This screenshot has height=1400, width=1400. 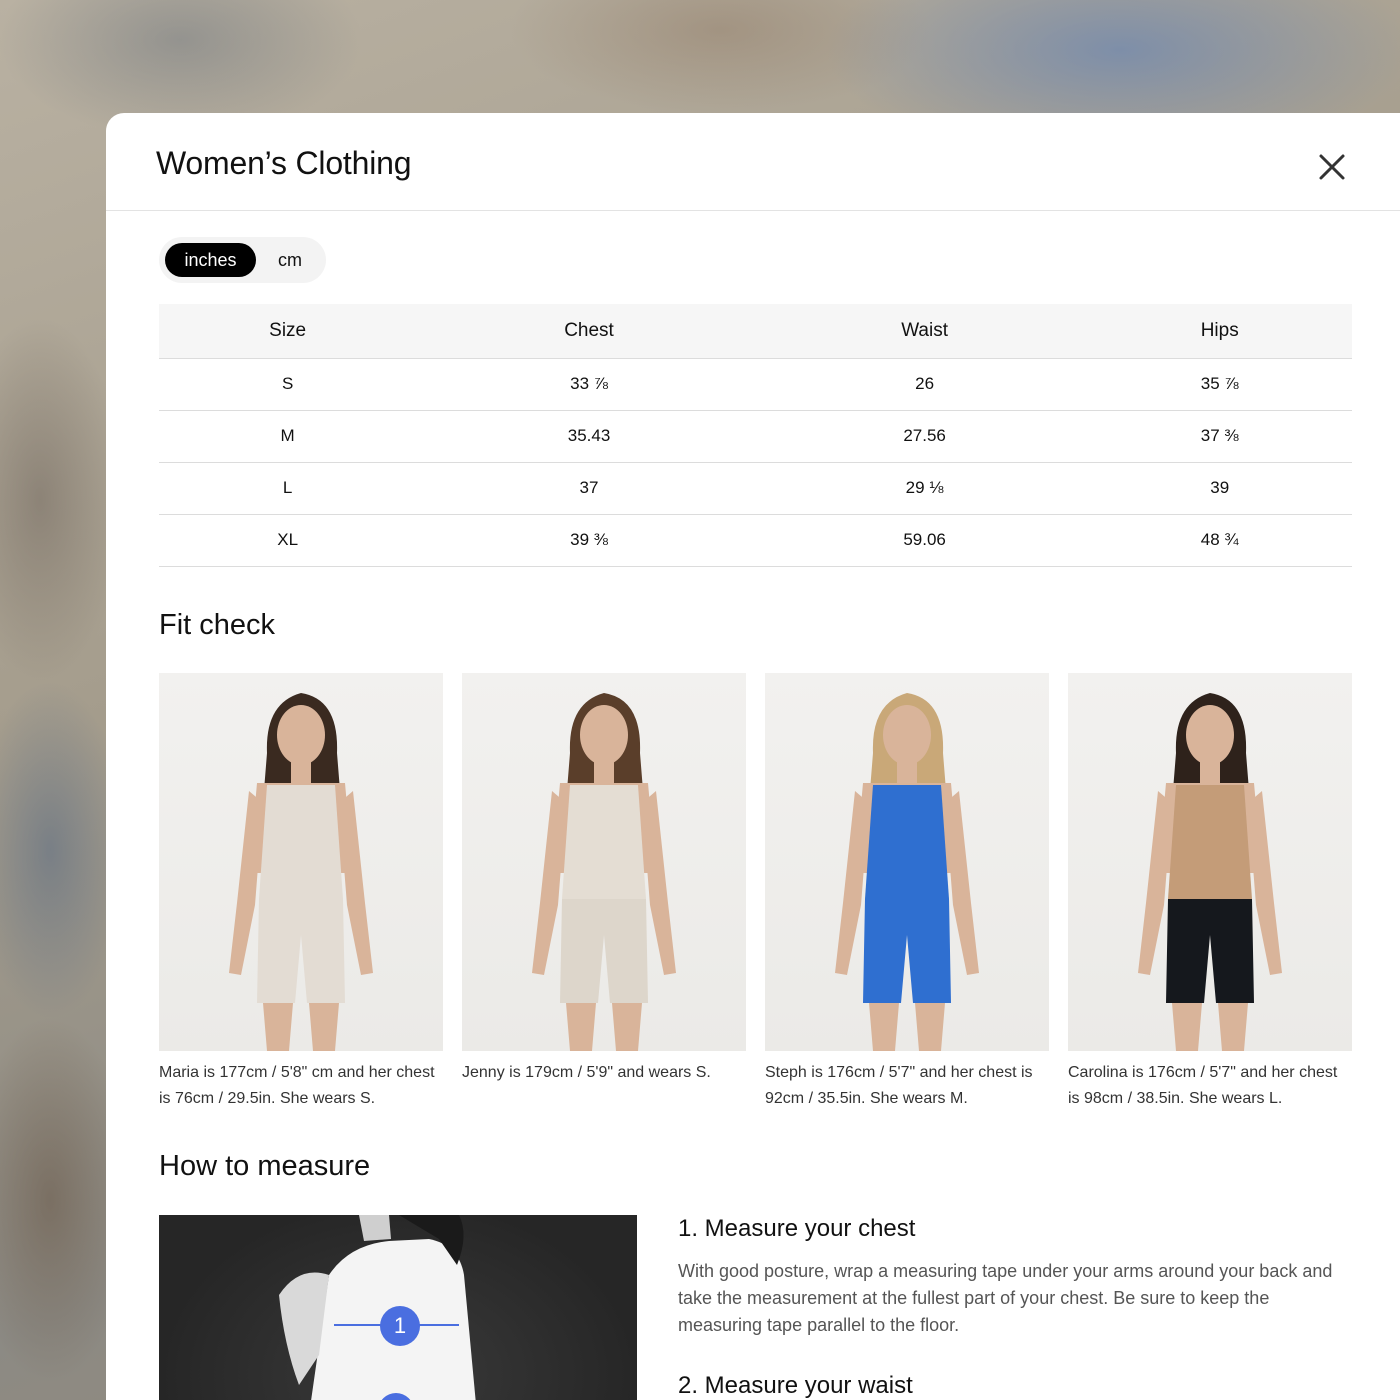 I want to click on step-title-chest: 1. Measure your chest, so click(x=797, y=1228).